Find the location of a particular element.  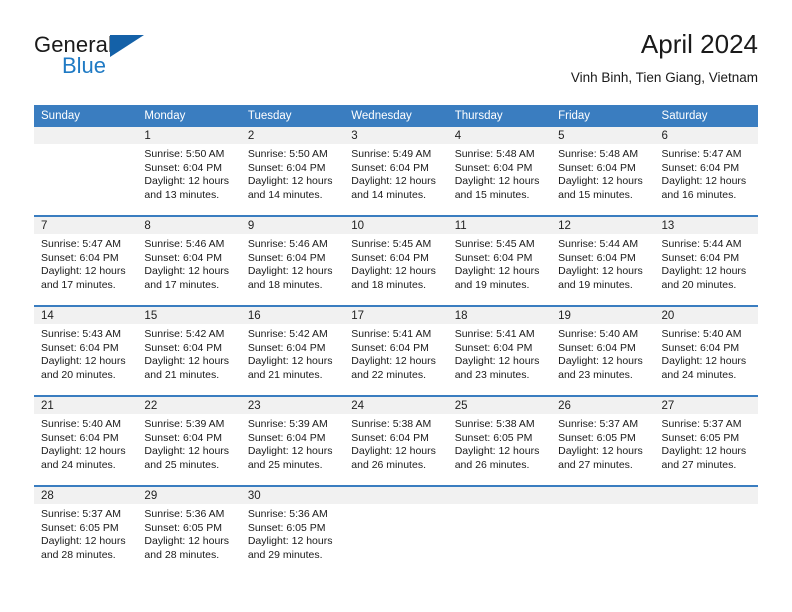

day-number: 8 is located at coordinates (189, 225).